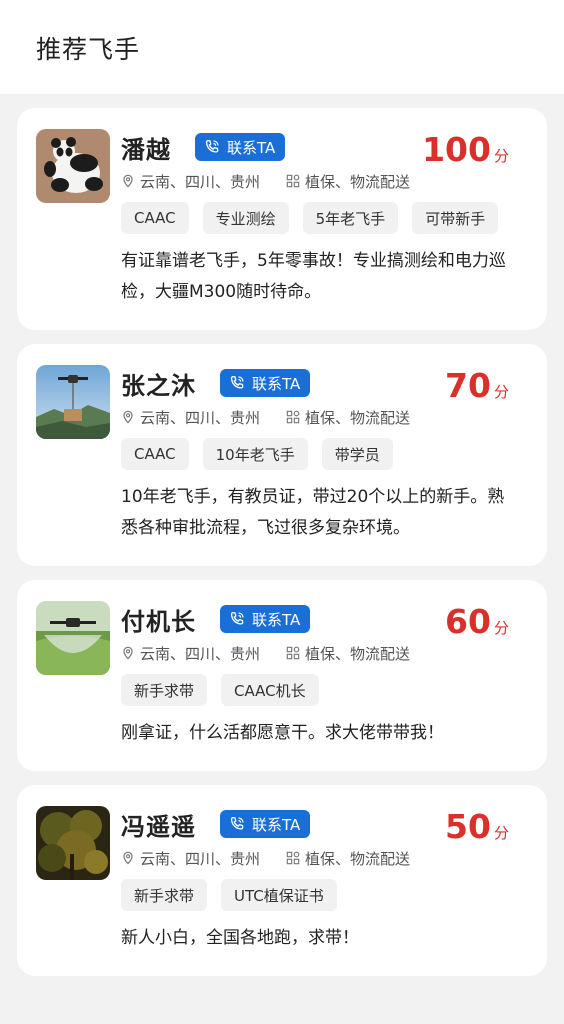 The image size is (564, 1024). I want to click on tag-list: CAAC 专业测绘 5年老飞手 可带新手, so click(324, 218).